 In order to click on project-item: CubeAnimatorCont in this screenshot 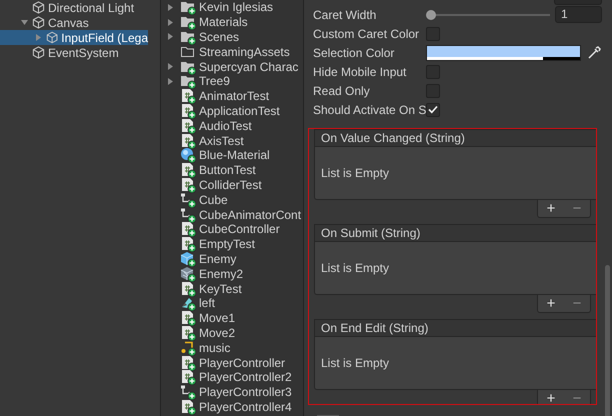, I will do `click(234, 214)`.